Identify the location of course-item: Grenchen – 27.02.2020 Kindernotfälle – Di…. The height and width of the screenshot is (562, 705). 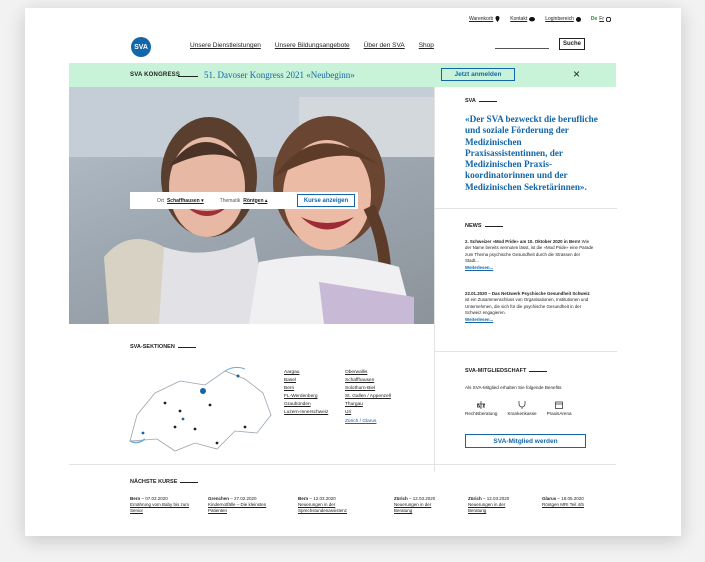
(244, 505).